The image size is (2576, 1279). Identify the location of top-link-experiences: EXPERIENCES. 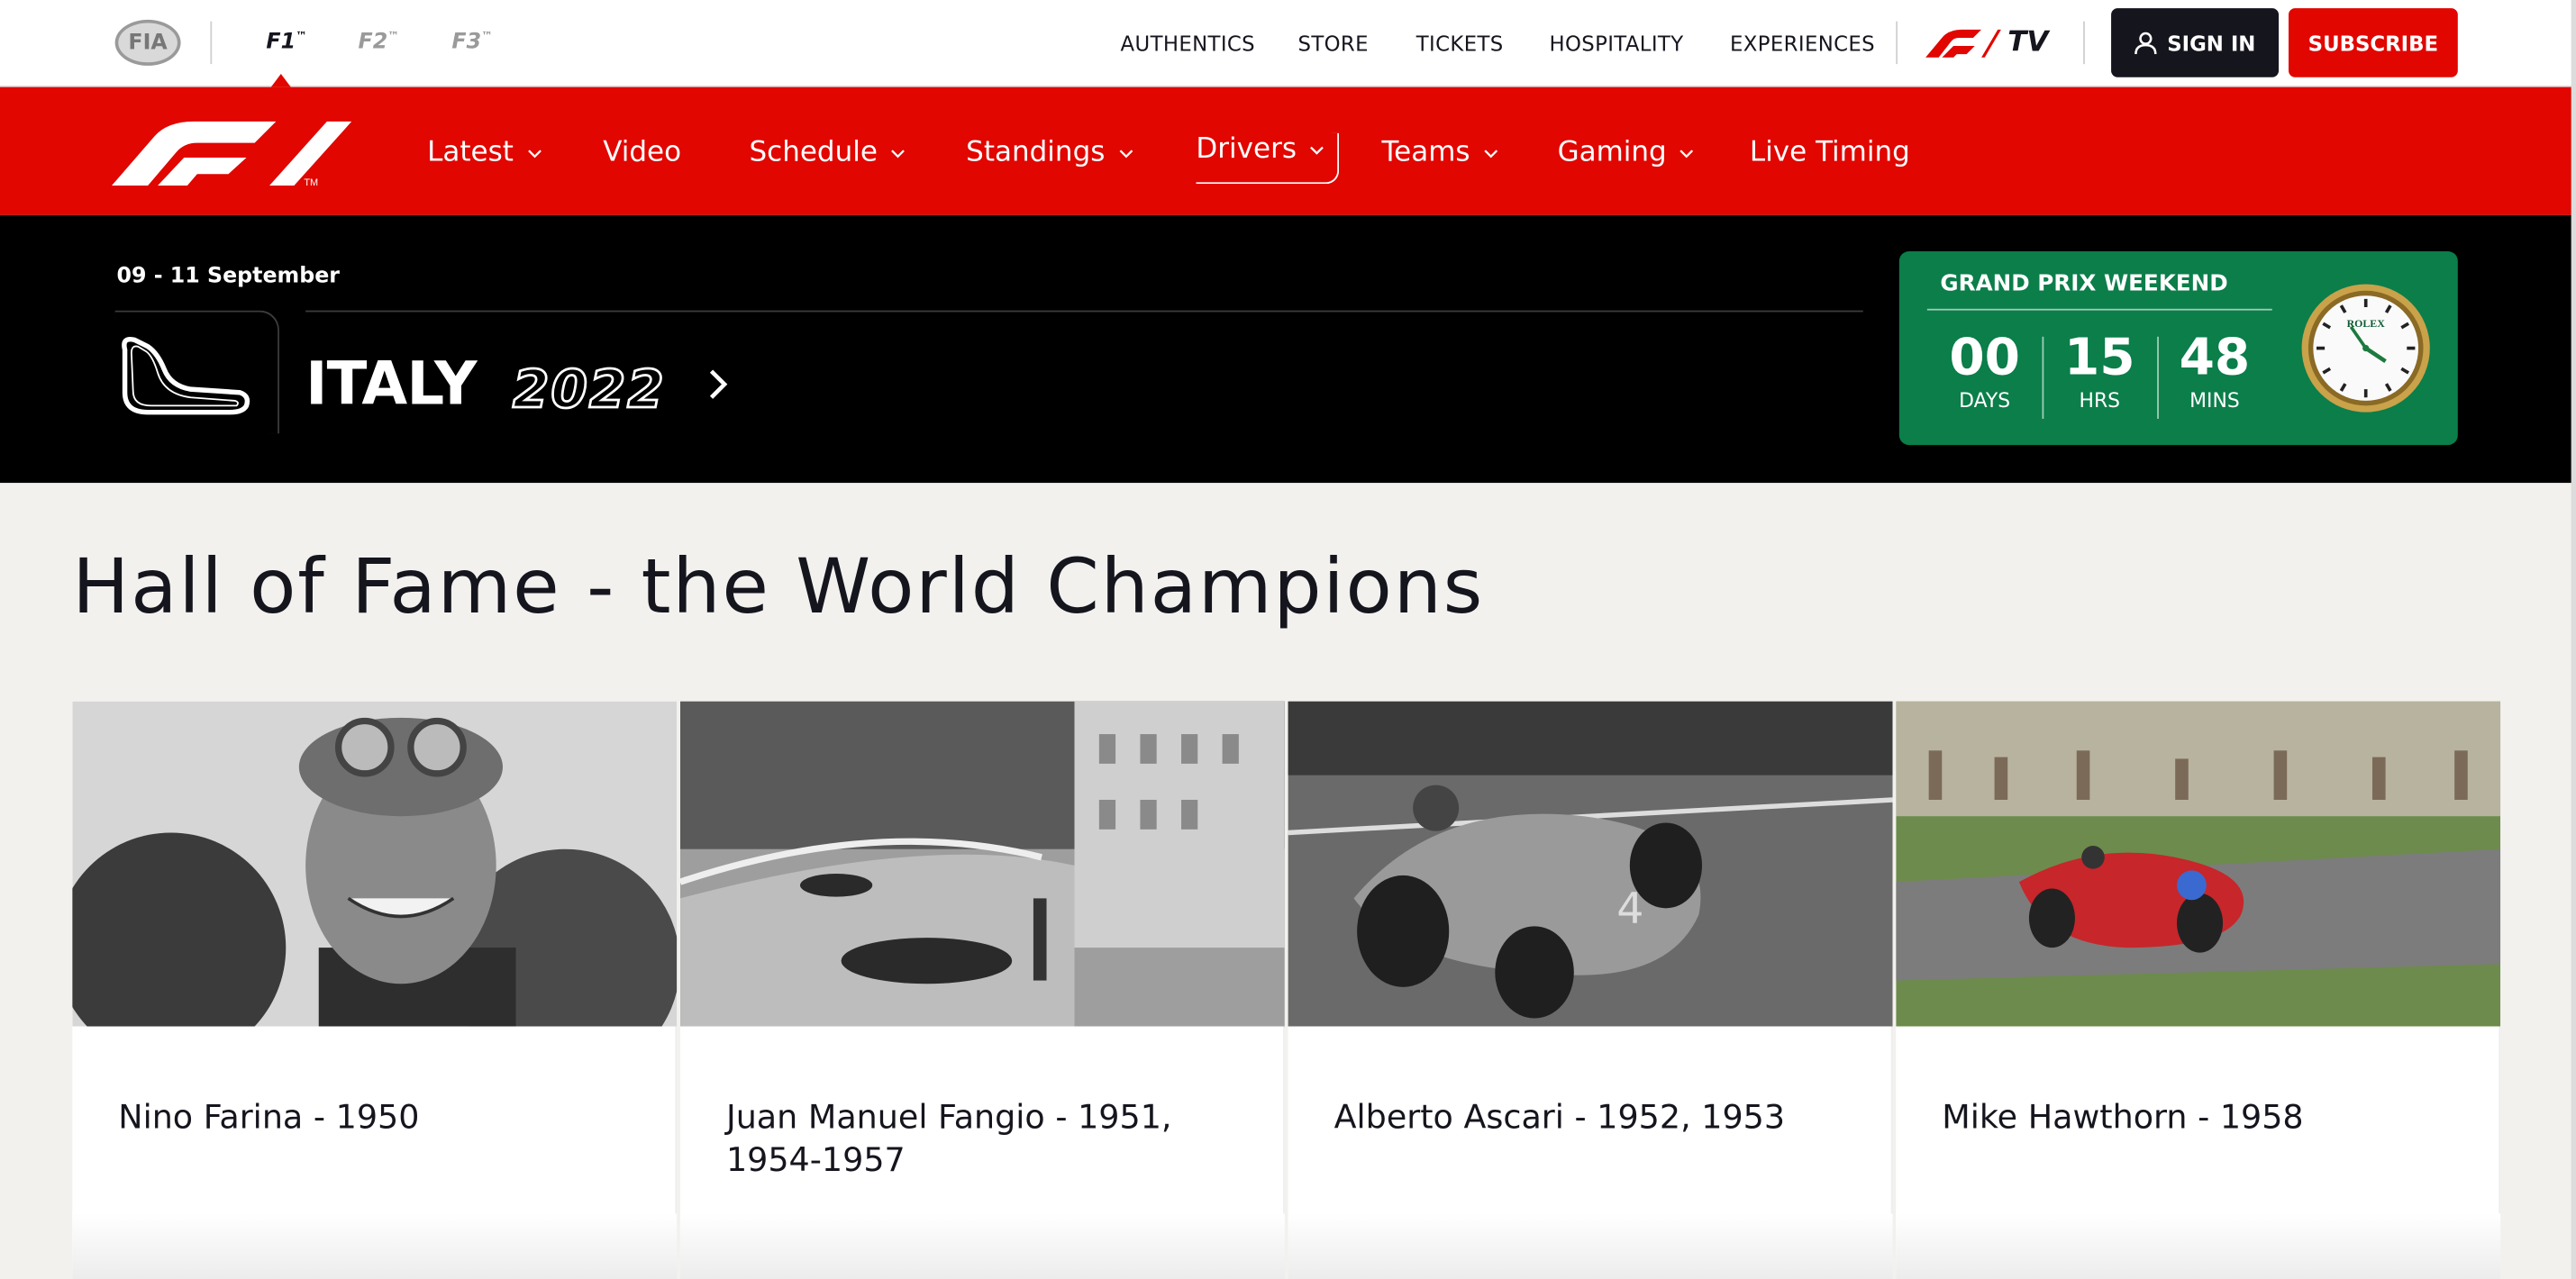
(1802, 44).